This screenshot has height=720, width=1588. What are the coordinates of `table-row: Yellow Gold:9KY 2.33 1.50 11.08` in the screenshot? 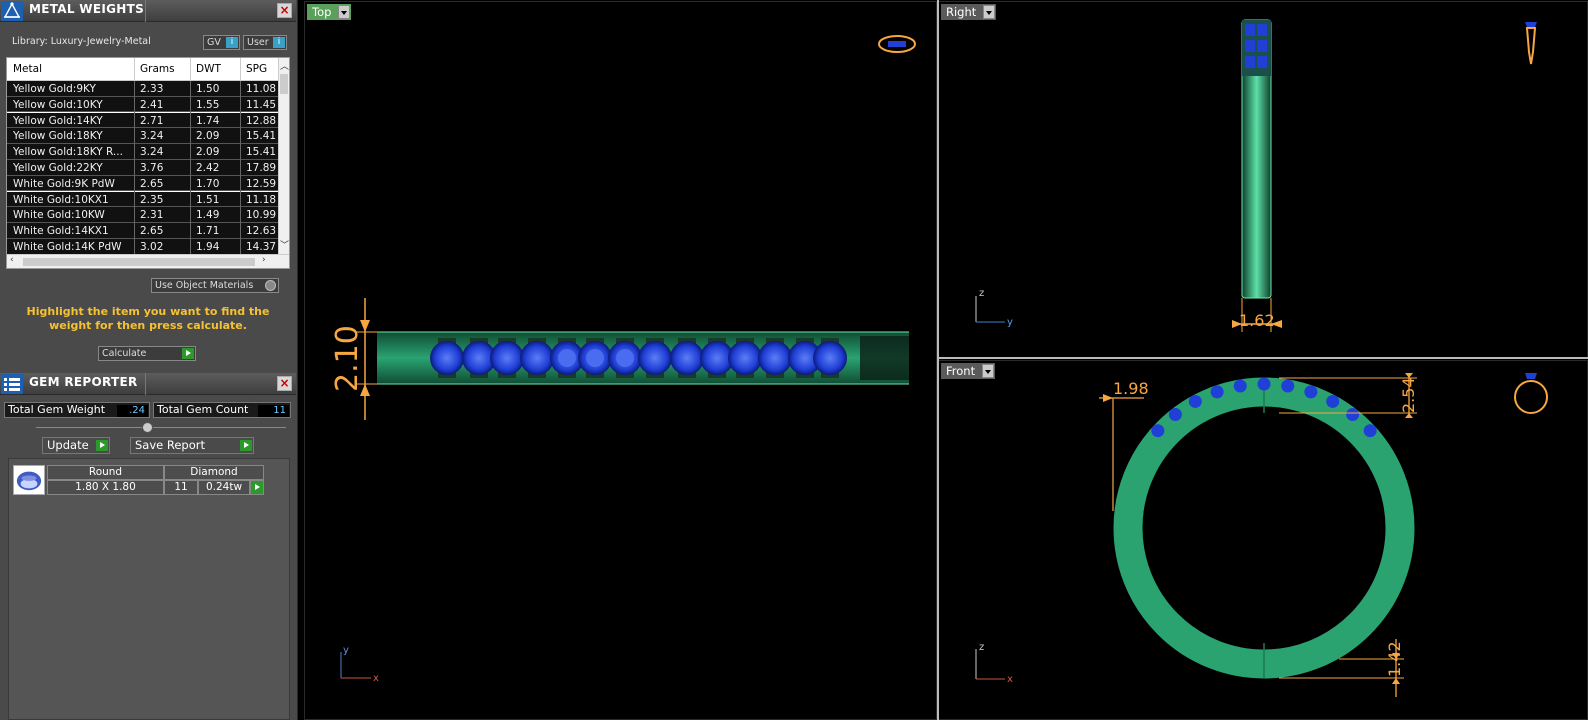 It's located at (143, 89).